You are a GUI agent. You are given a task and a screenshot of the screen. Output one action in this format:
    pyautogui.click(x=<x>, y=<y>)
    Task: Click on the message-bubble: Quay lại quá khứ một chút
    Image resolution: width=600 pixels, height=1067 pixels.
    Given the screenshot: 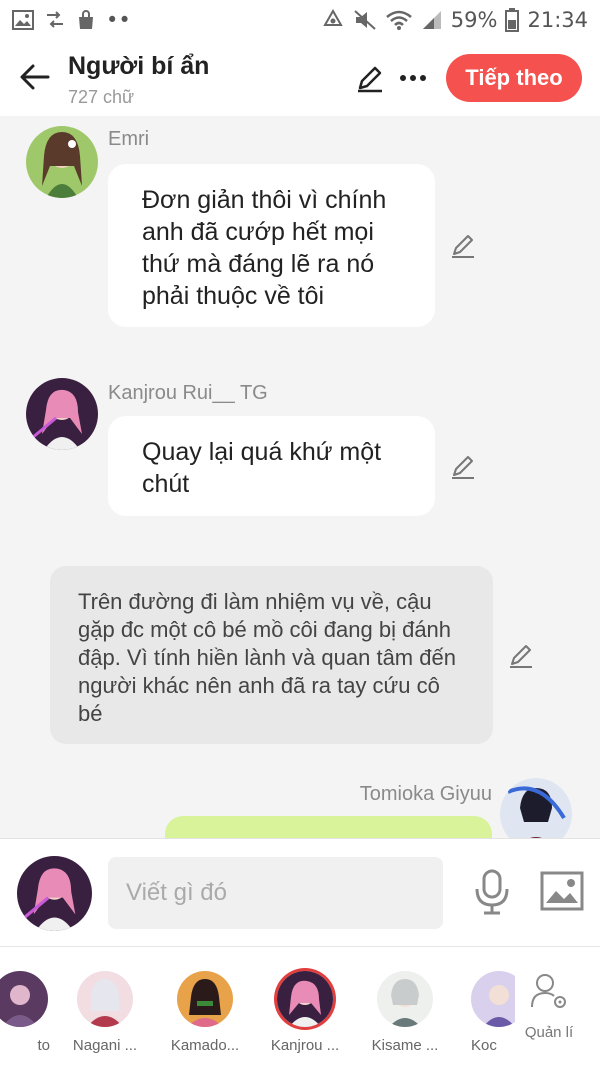 What is the action you would take?
    pyautogui.click(x=271, y=466)
    